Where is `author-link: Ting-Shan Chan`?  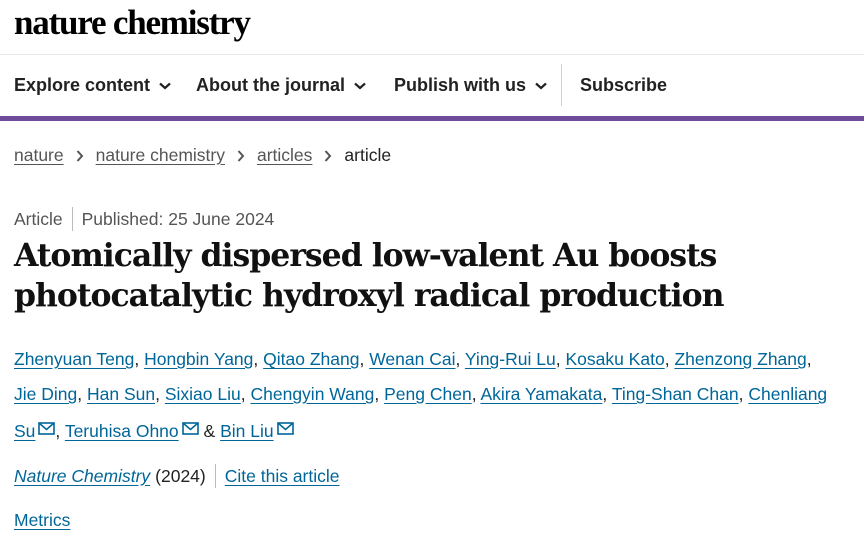 author-link: Ting-Shan Chan is located at coordinates (675, 394).